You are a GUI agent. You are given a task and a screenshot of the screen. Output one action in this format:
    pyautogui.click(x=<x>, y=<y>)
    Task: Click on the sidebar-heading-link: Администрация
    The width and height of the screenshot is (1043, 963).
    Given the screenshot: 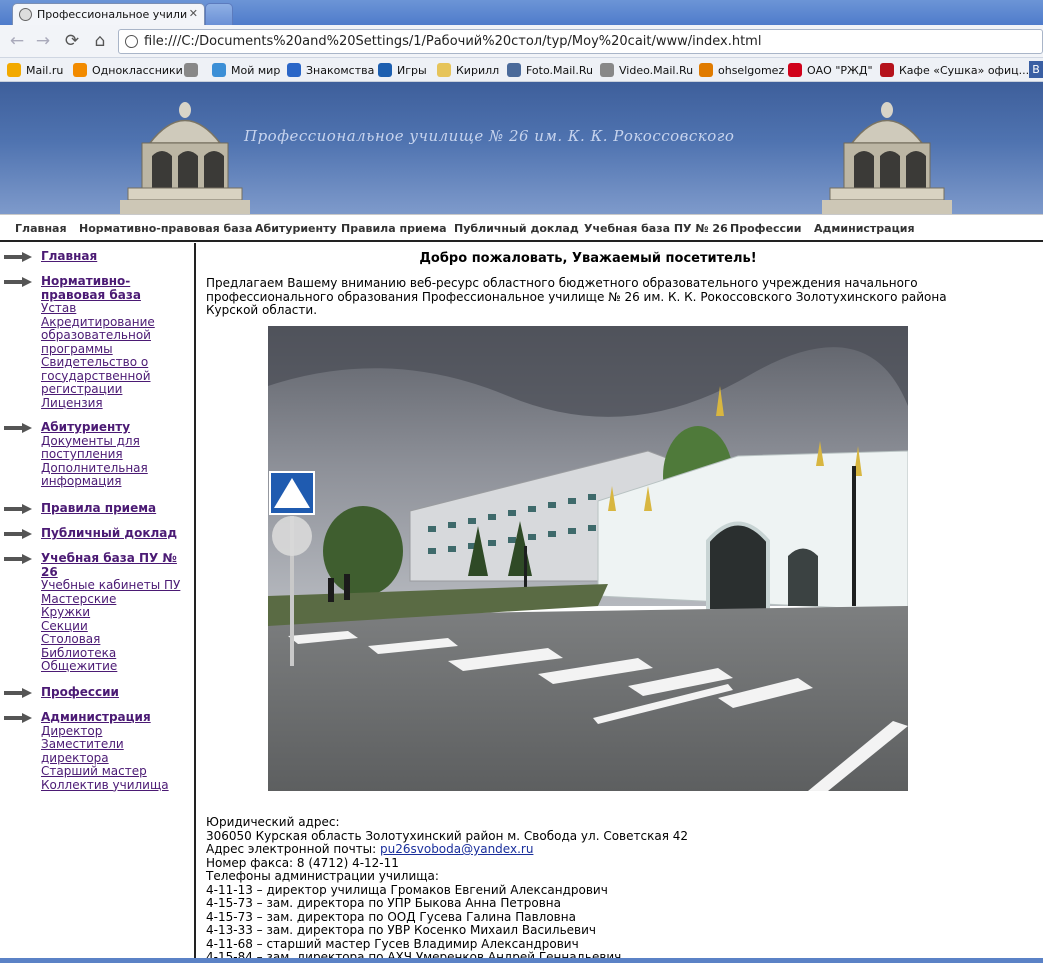 What is the action you would take?
    pyautogui.click(x=116, y=717)
    